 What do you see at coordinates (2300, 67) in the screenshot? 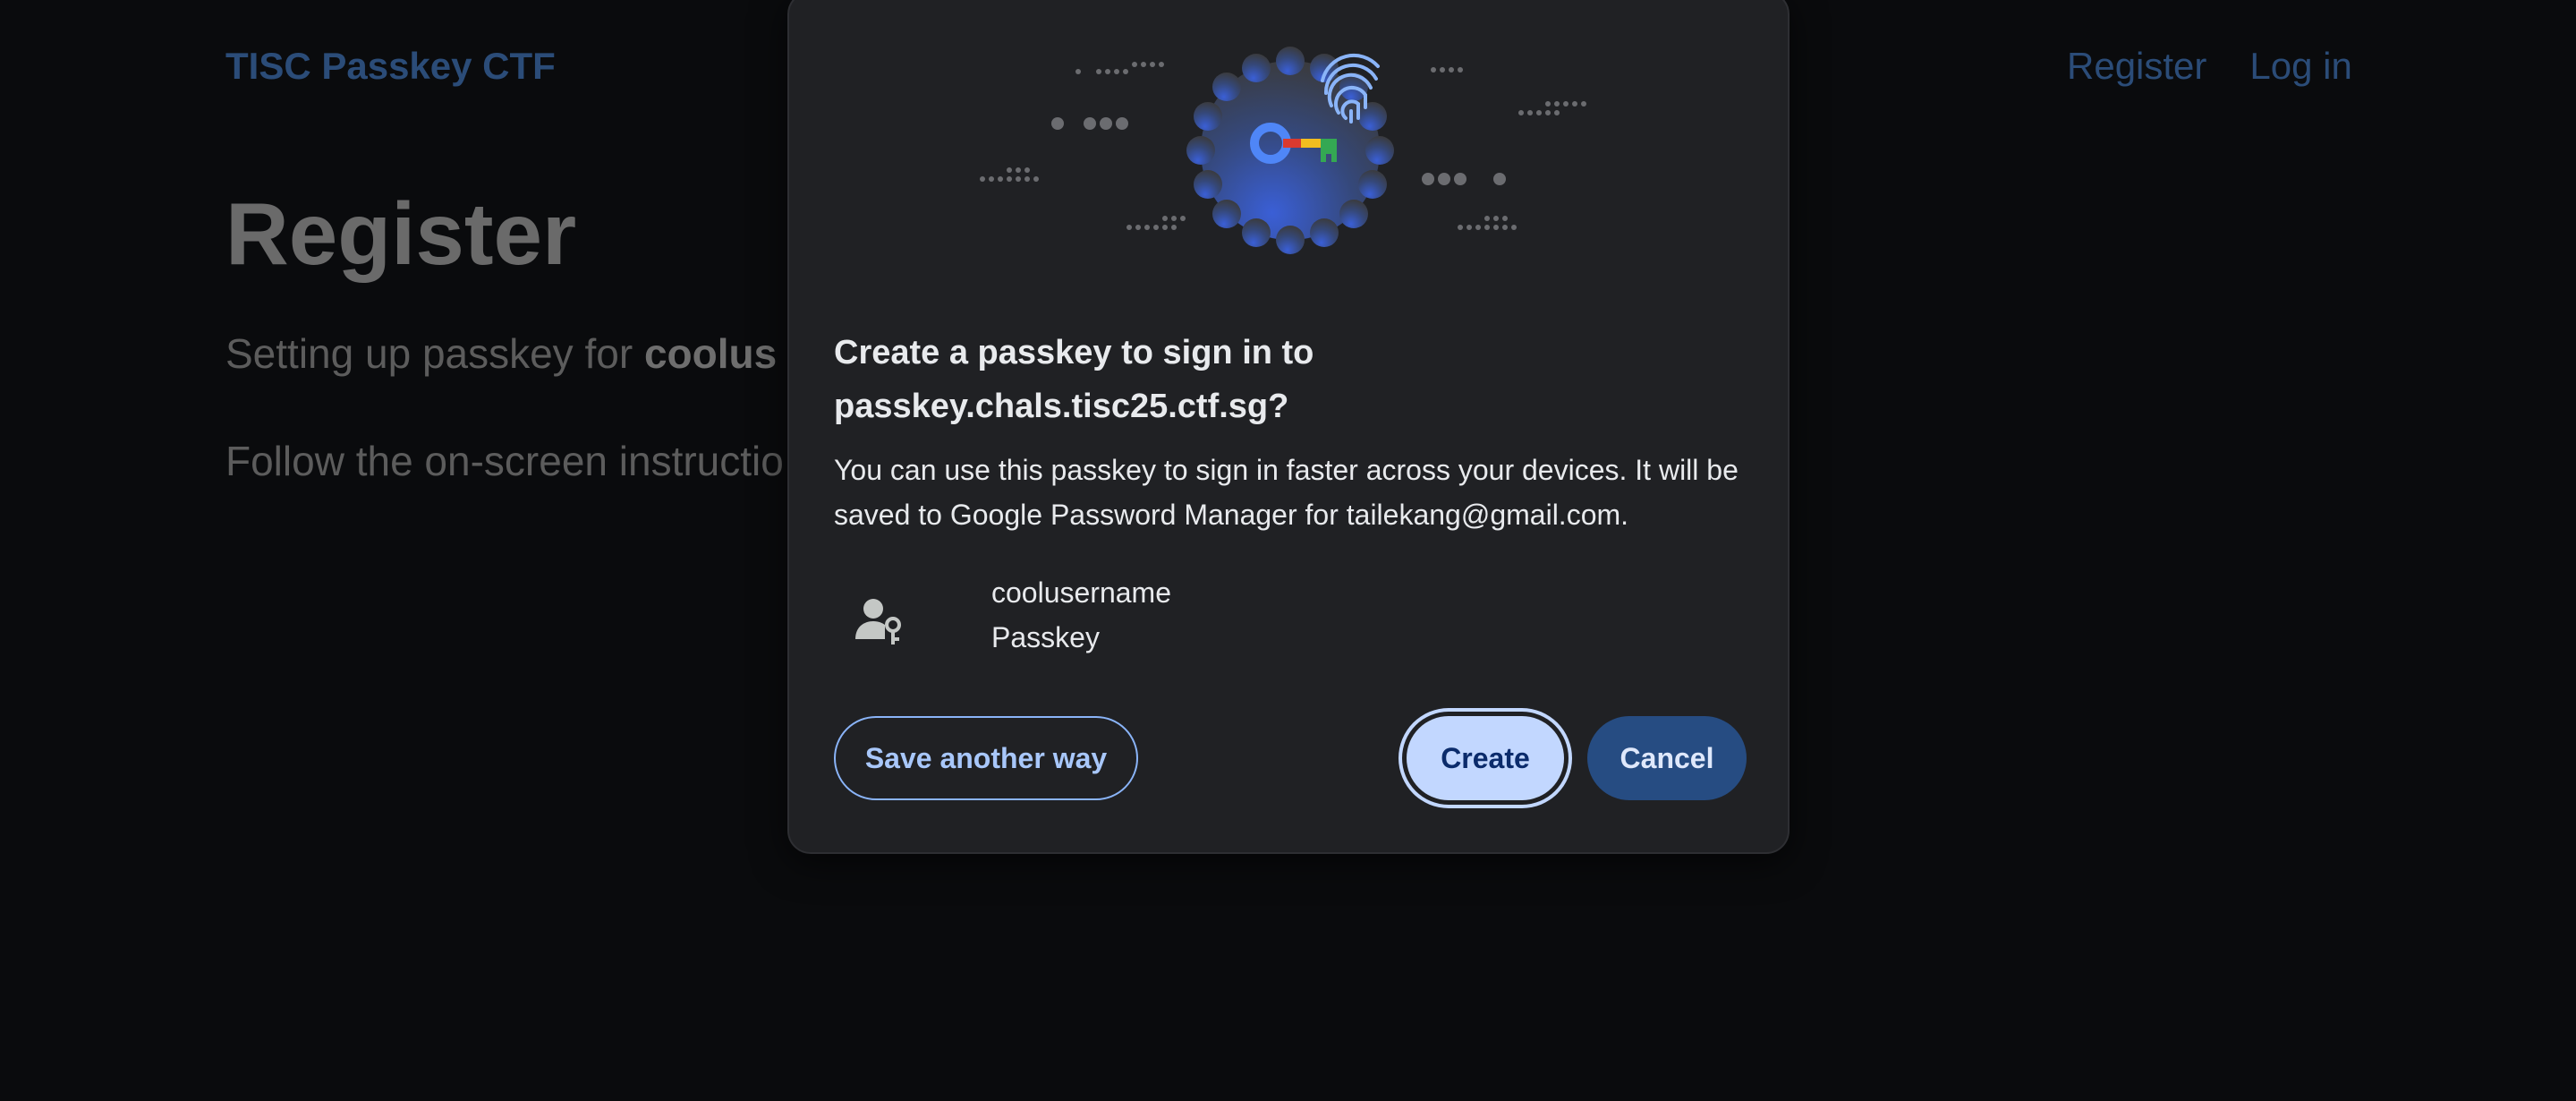
I see `nav-login-link: Log in` at bounding box center [2300, 67].